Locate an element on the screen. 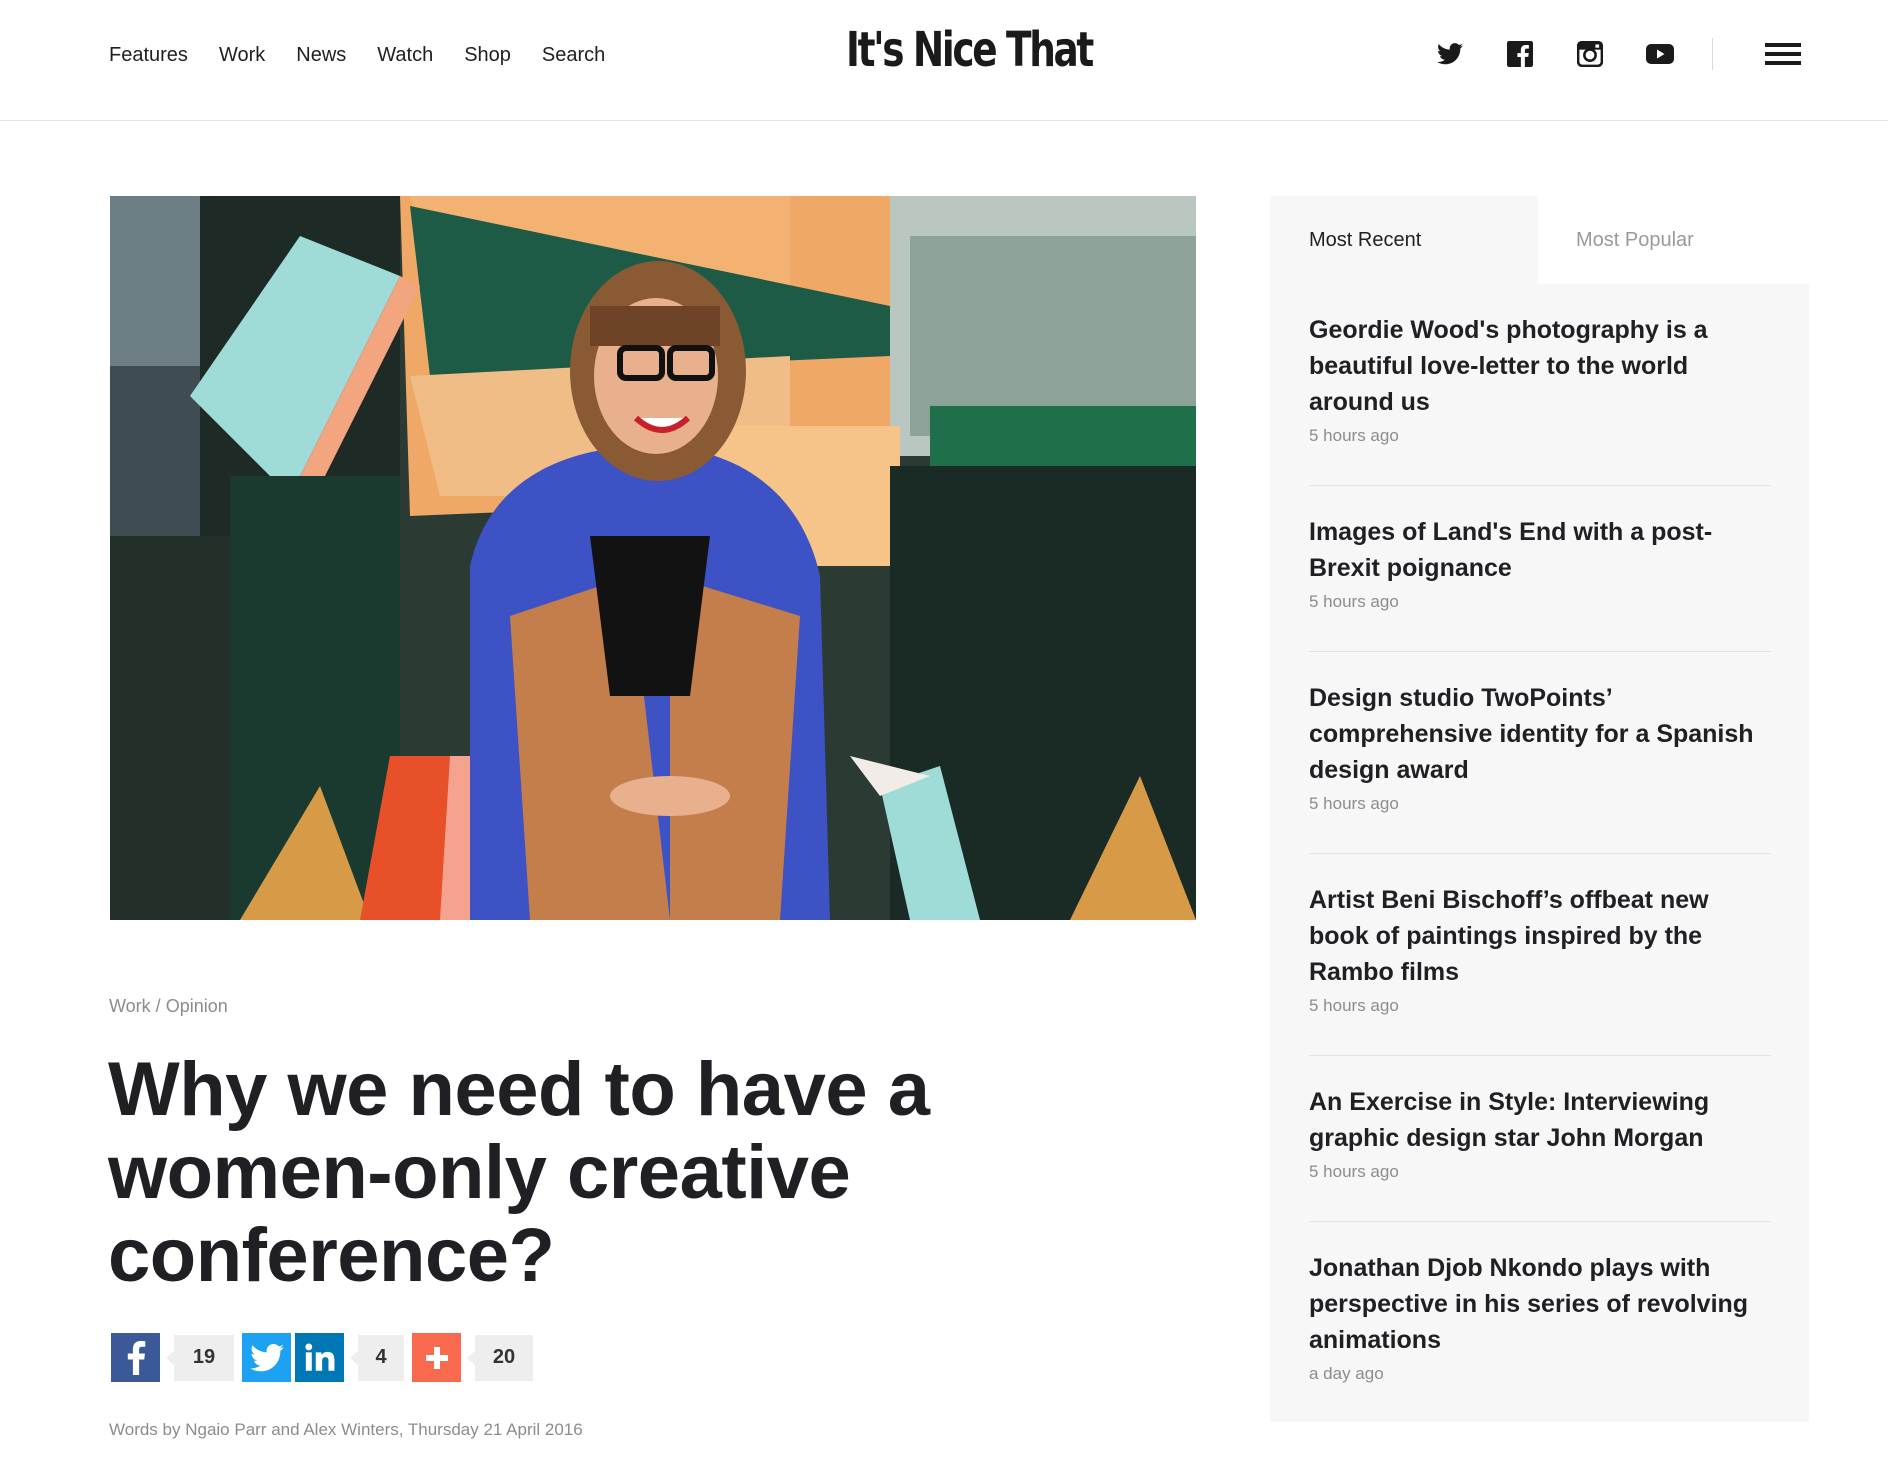 The height and width of the screenshot is (1476, 1888). tab-most-recent: Most Recent is located at coordinates (1404, 240).